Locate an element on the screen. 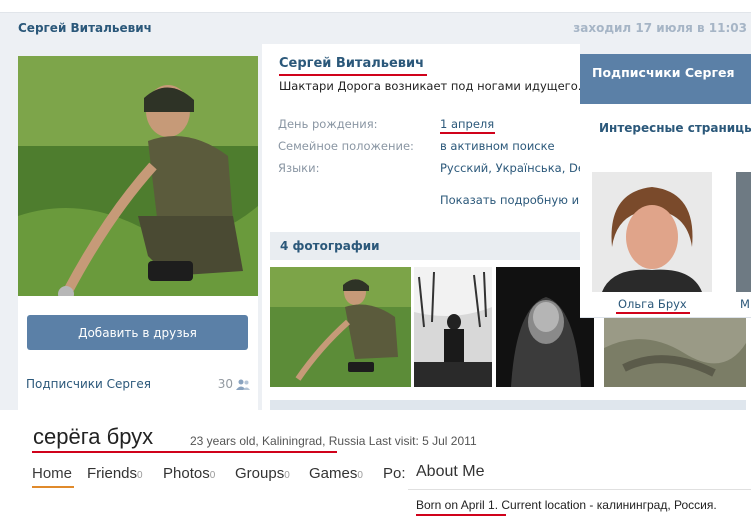 The height and width of the screenshot is (525, 751). nav-friends-label: Friends is located at coordinates (112, 473).